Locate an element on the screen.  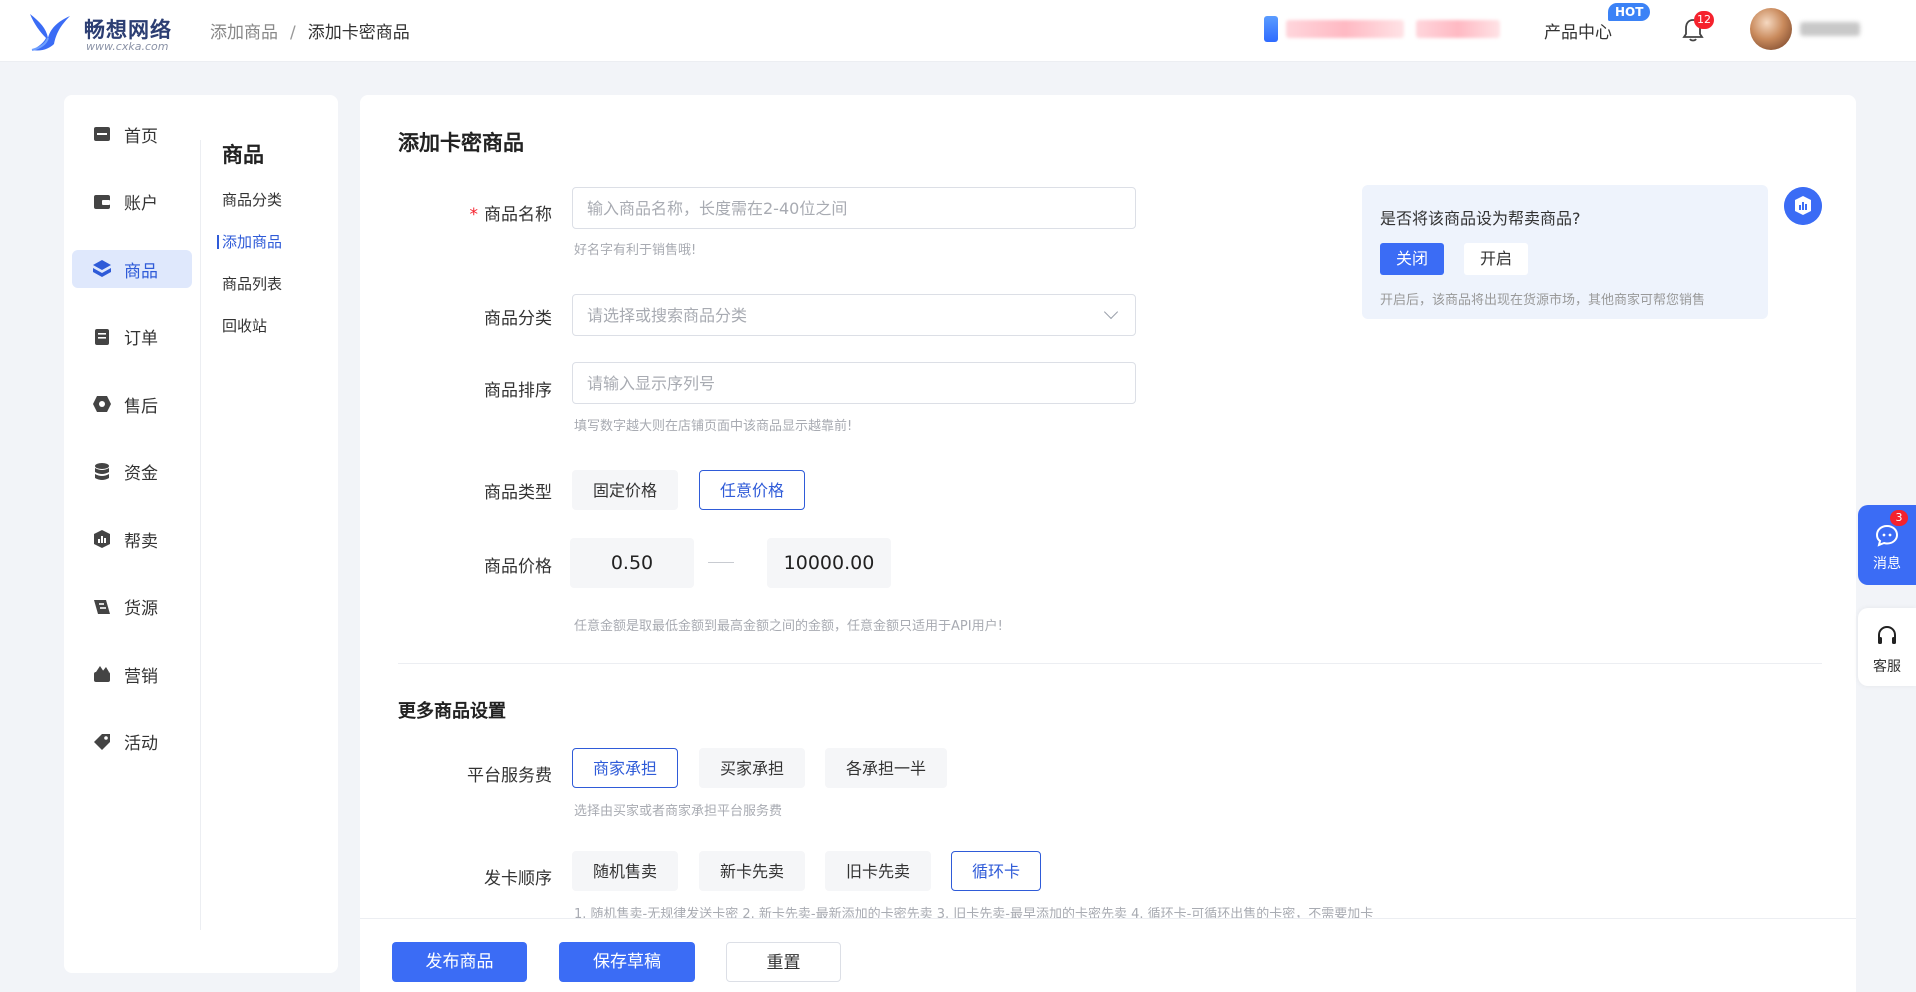
category-label: 商品分类 is located at coordinates (518, 319).